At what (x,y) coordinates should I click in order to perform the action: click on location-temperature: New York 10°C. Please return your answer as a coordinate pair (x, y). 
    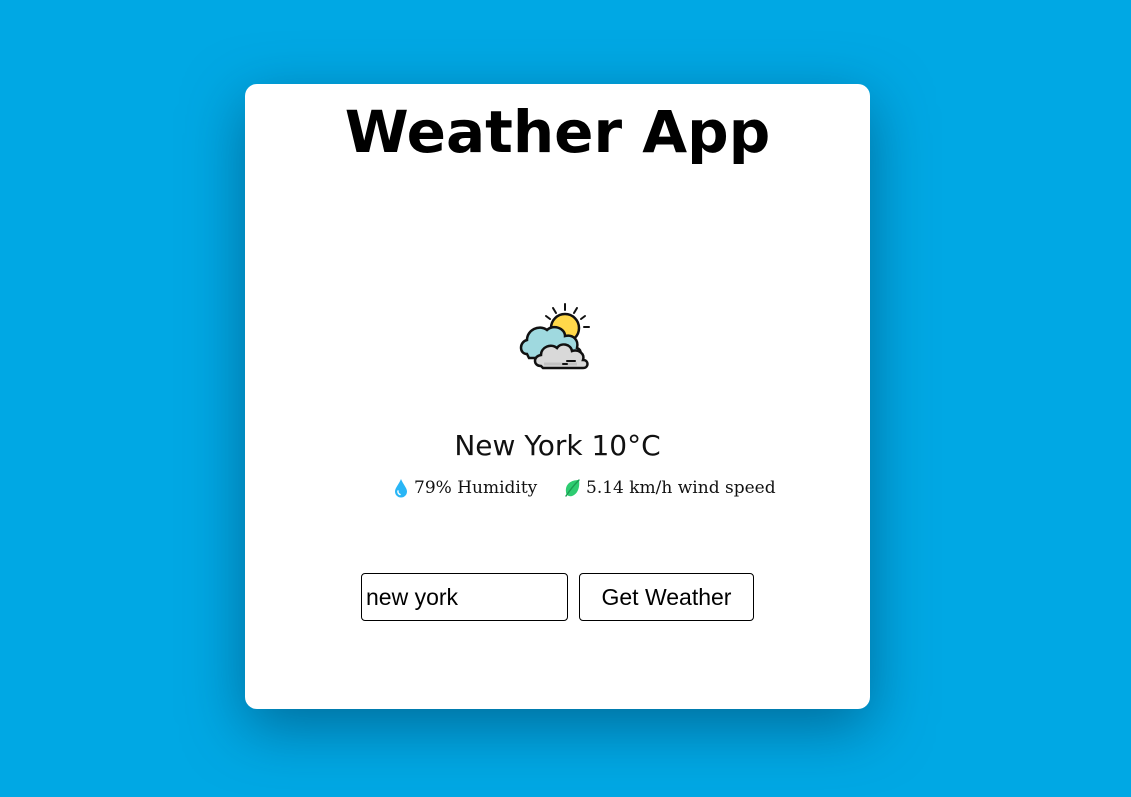
    Looking at the image, I should click on (557, 445).